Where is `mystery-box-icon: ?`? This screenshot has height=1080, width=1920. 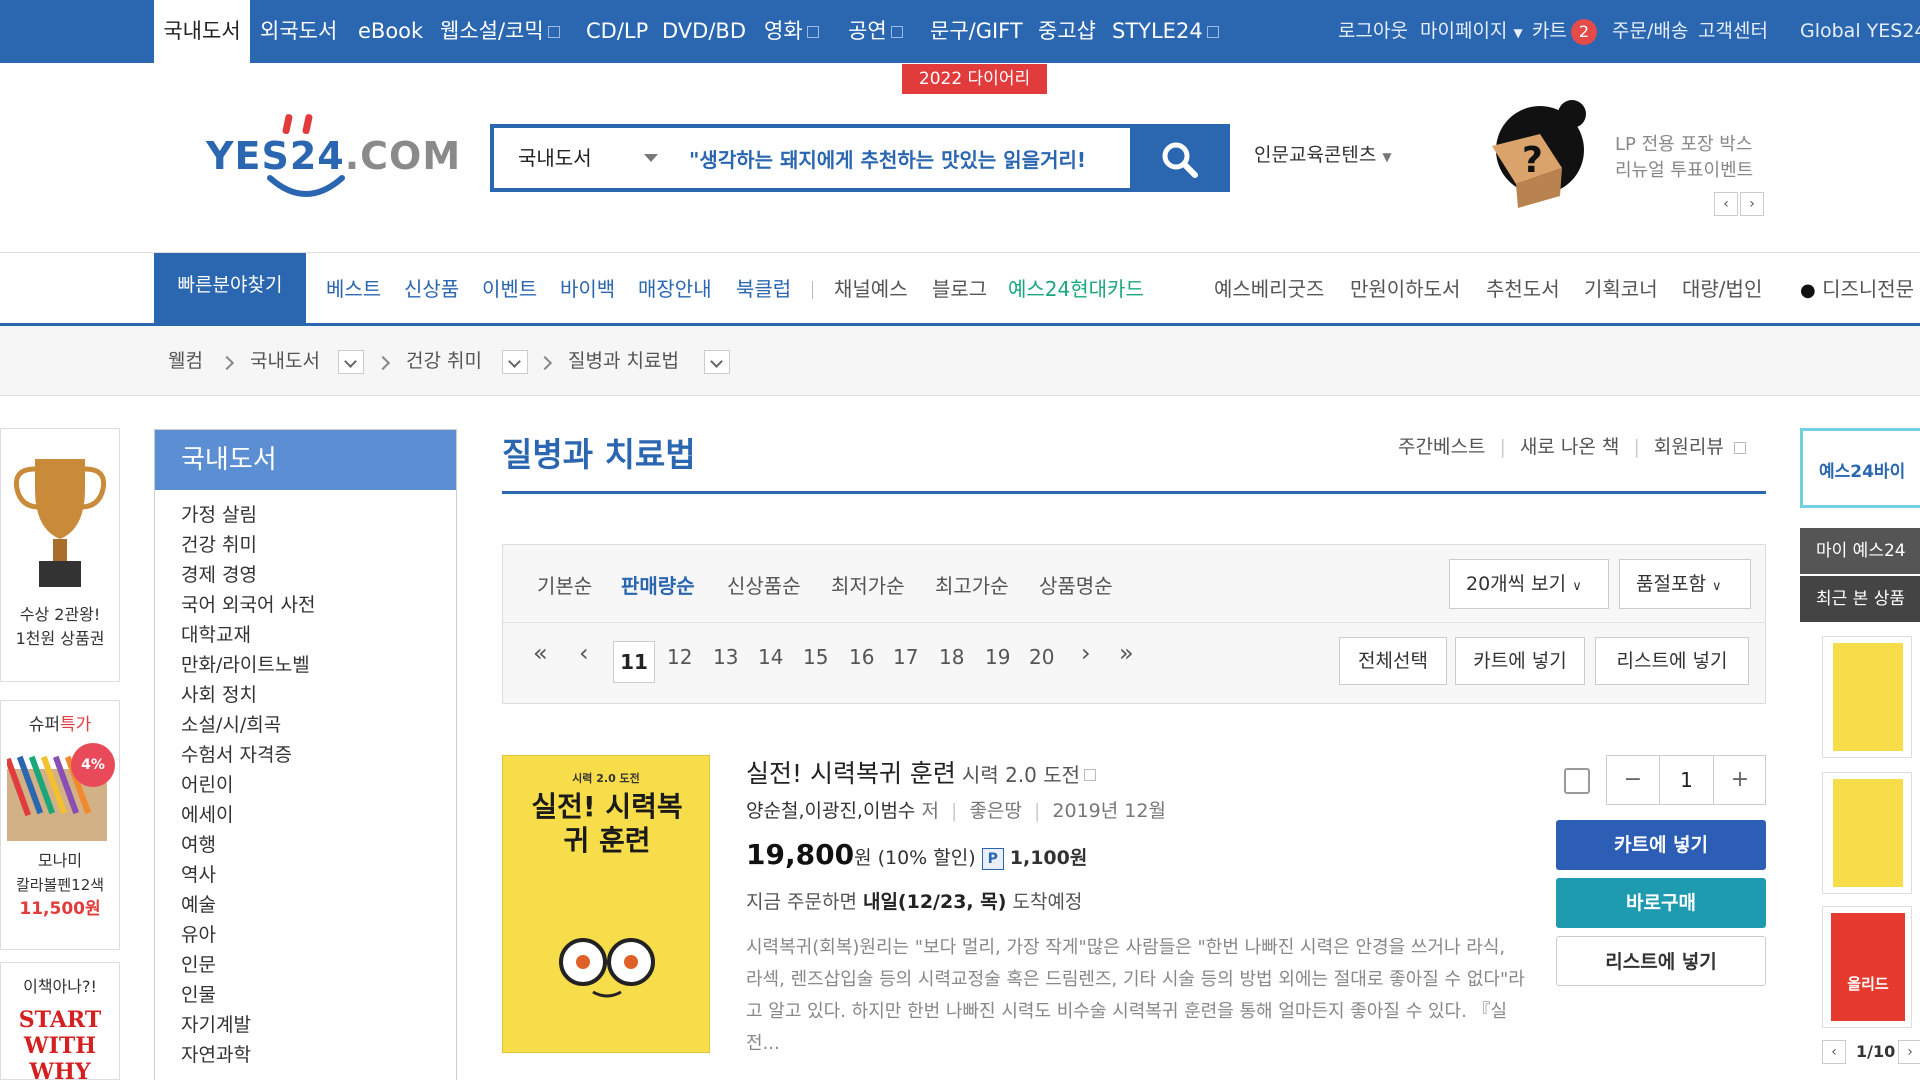
mystery-box-icon: ? is located at coordinates (1535, 156).